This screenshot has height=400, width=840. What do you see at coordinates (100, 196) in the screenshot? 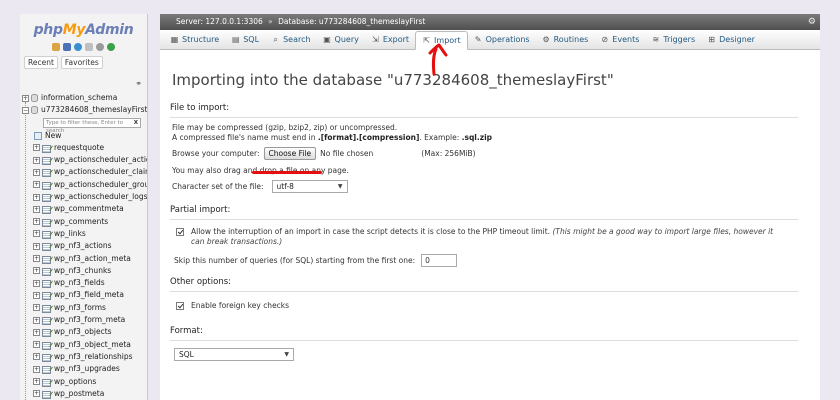
I see `table-name: wp_actionscheduler_logs` at bounding box center [100, 196].